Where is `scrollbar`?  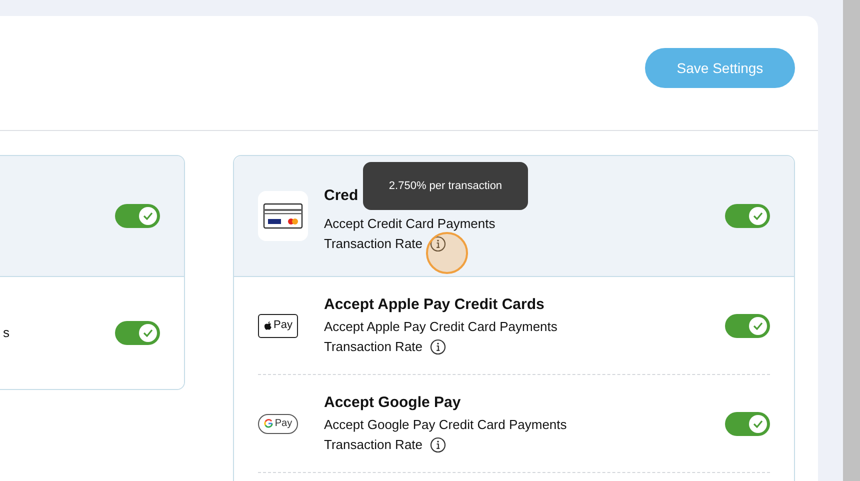 scrollbar is located at coordinates (851, 240).